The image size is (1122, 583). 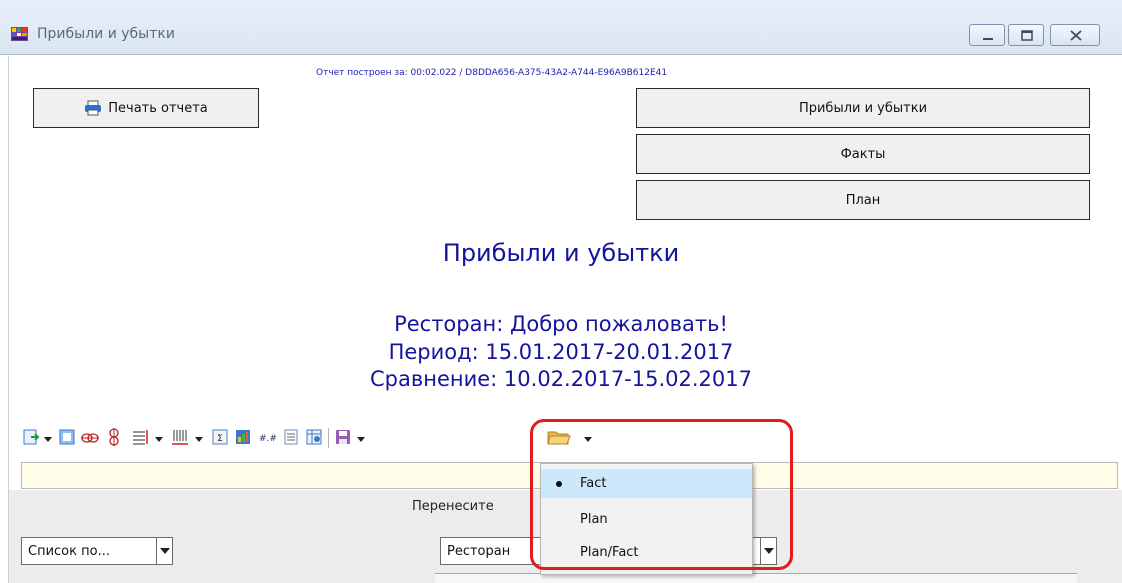 I want to click on close-icon, so click(x=1076, y=35).